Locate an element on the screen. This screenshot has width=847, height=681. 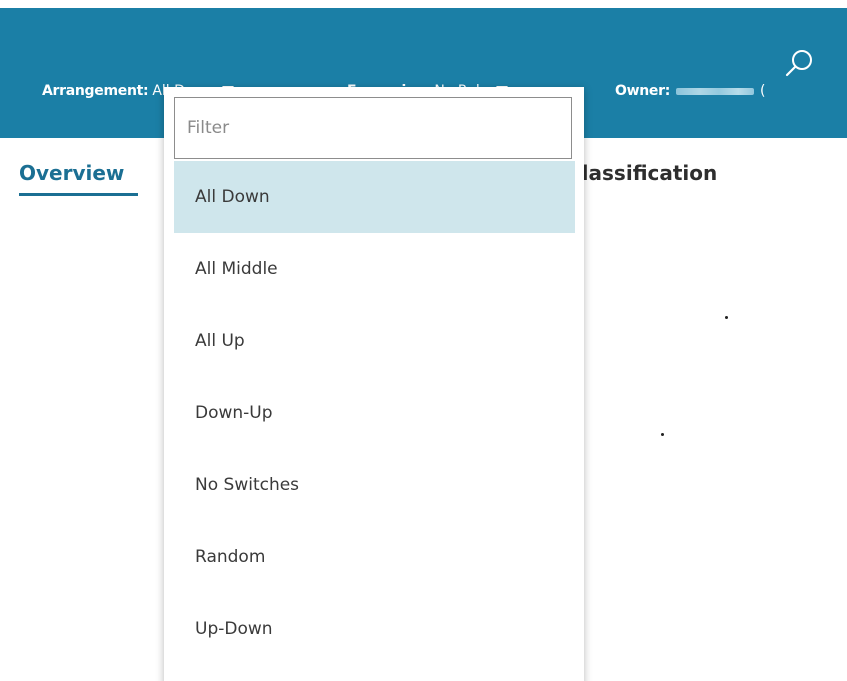
owner-label: Owner: is located at coordinates (642, 91).